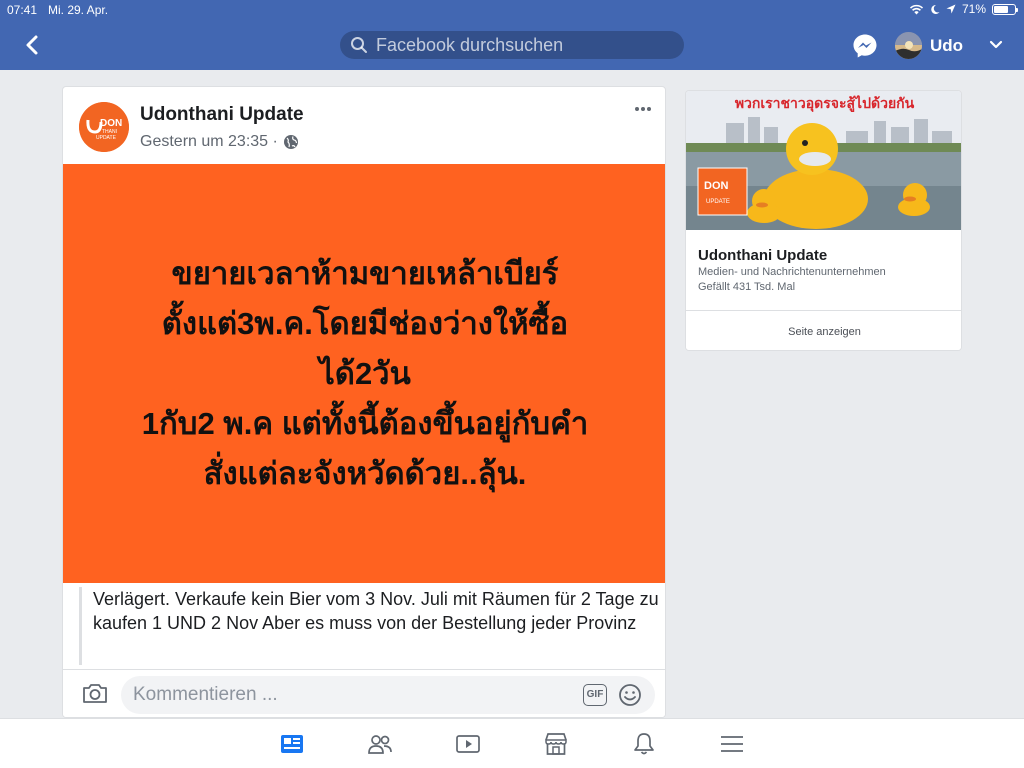 This screenshot has height=768, width=1024. I want to click on marketplace-icon, so click(556, 744).